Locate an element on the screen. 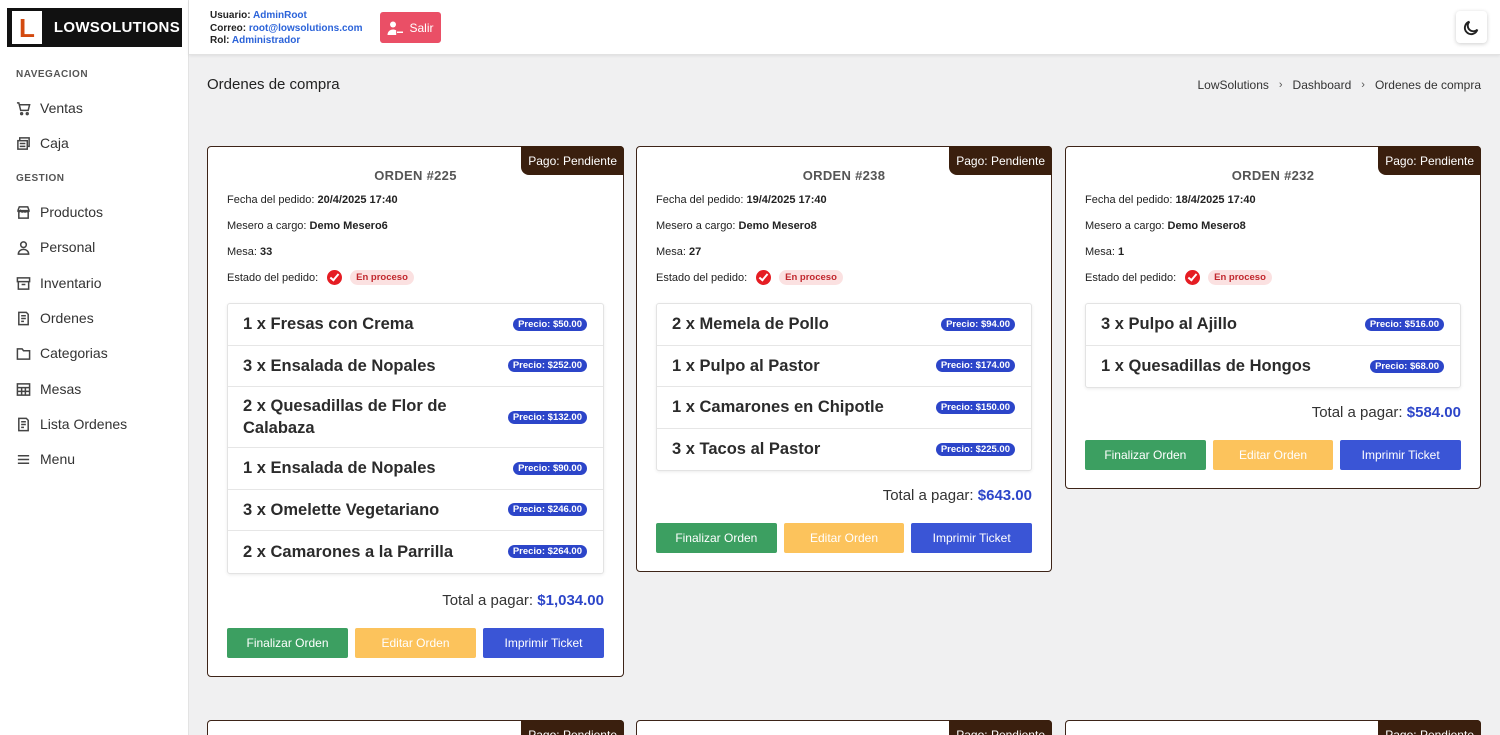 This screenshot has height=735, width=1500. sidebar-item-categorias: Categorias is located at coordinates (62, 353).